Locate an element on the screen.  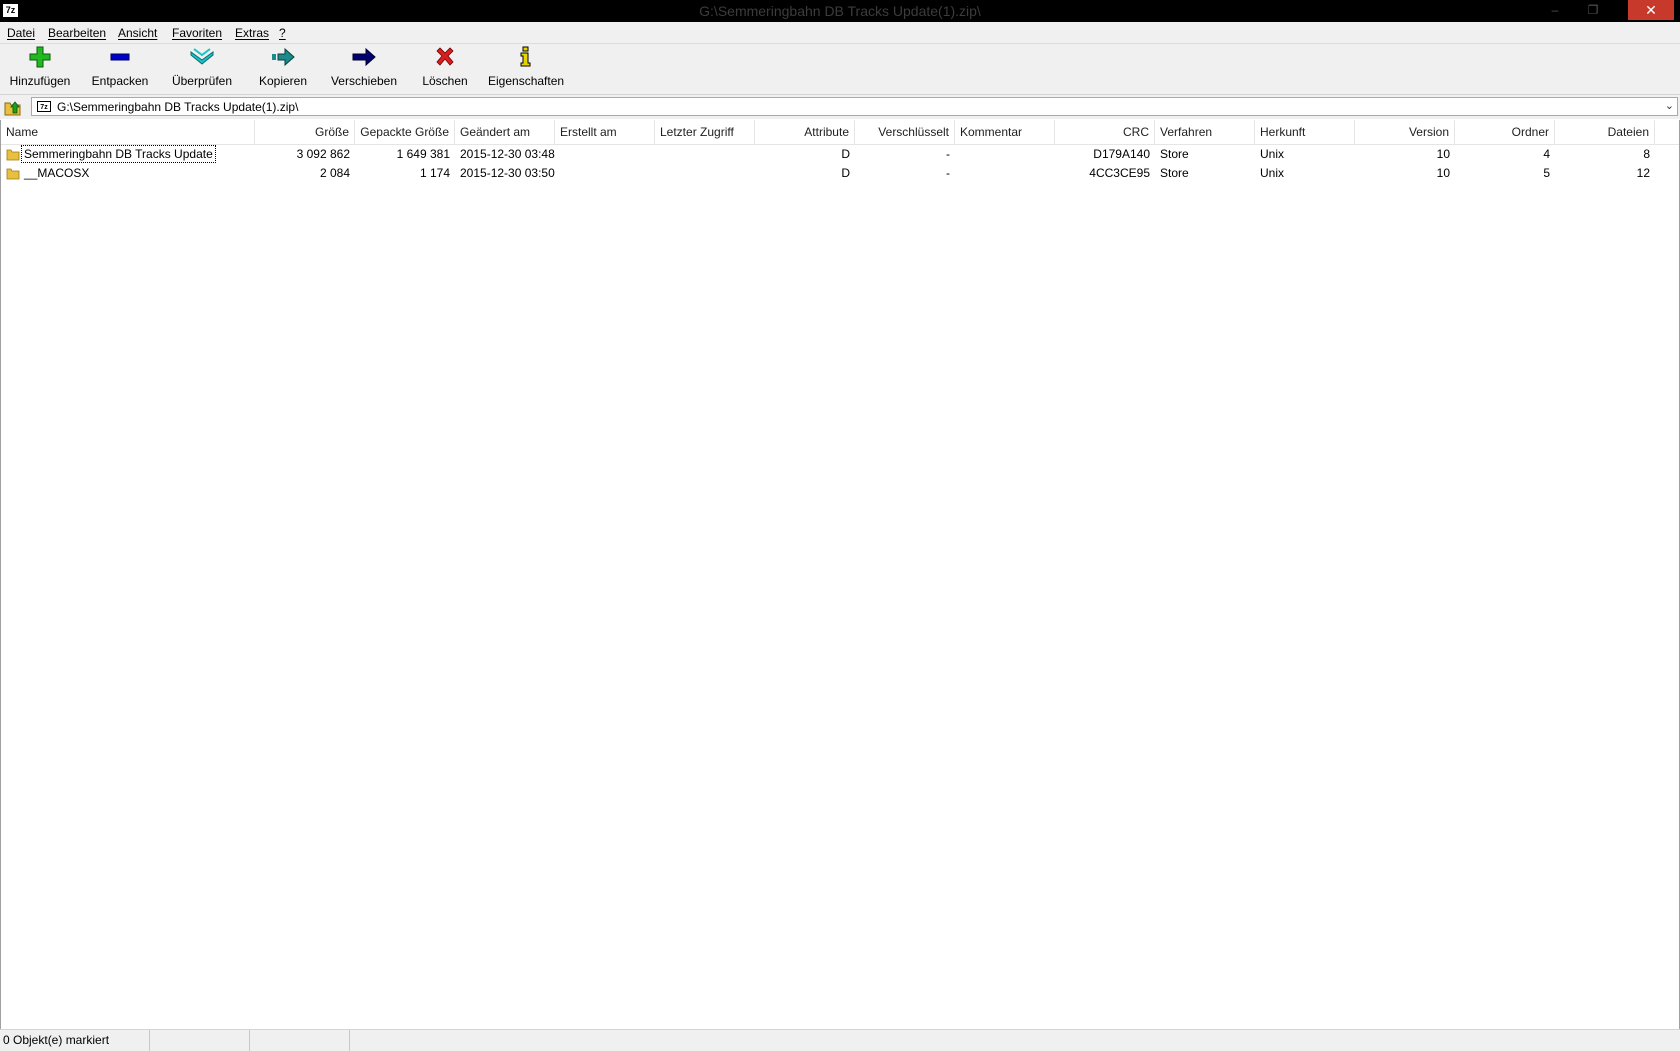
move-label: Verschieben is located at coordinates (364, 81).